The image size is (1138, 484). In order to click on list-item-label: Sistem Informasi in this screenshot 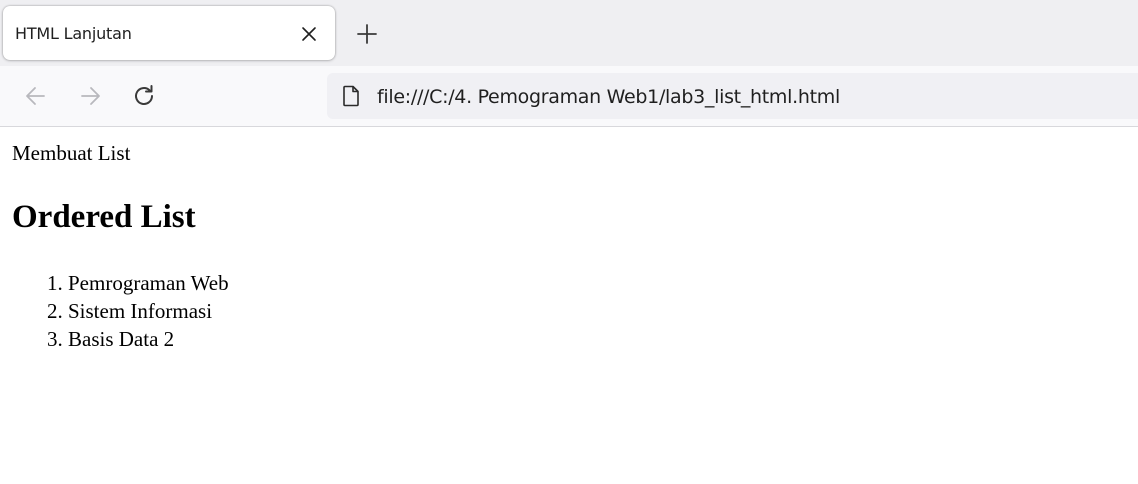, I will do `click(140, 311)`.